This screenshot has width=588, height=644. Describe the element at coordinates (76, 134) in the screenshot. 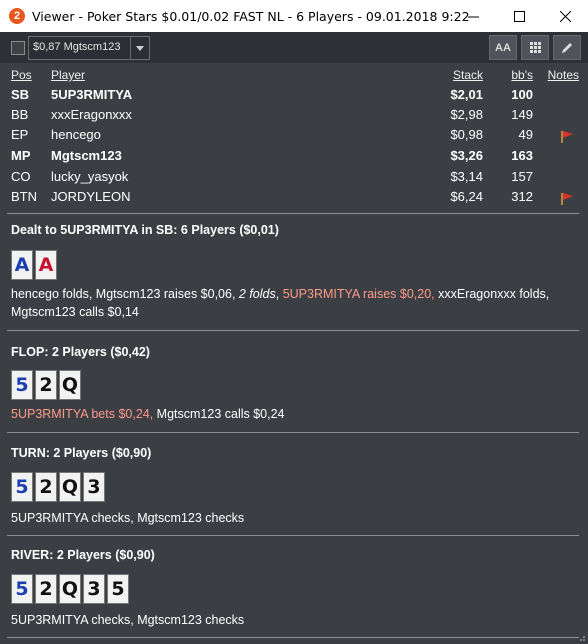

I see `player-name: hencego` at that location.